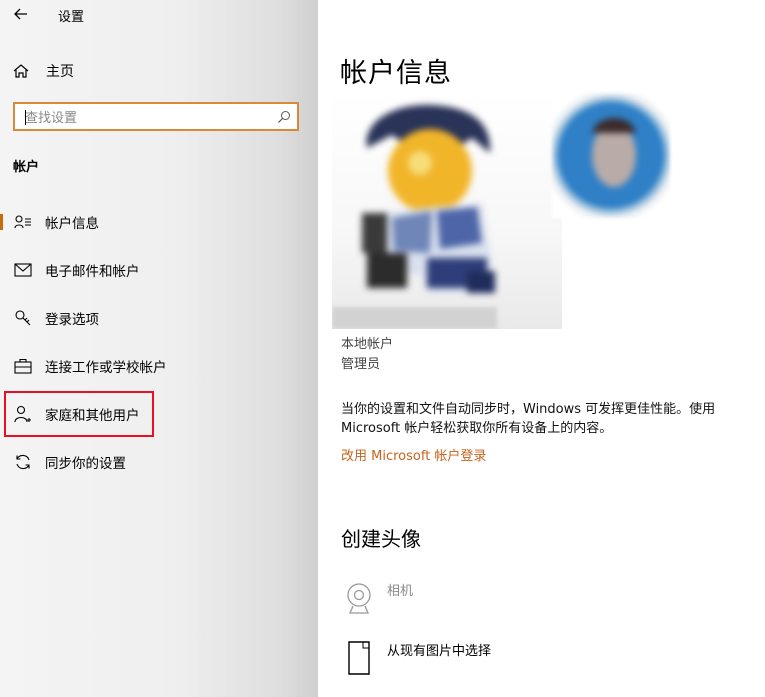 The image size is (765, 697). Describe the element at coordinates (152, 222) in the screenshot. I see `sidebar-item-account-info: 帐户信息` at that location.